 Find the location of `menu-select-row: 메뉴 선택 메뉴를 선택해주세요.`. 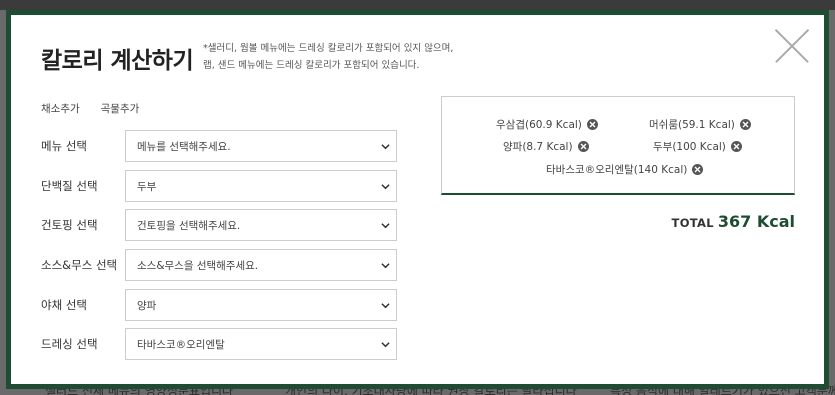

menu-select-row: 메뉴 선택 메뉴를 선택해주세요. is located at coordinates (221, 146).